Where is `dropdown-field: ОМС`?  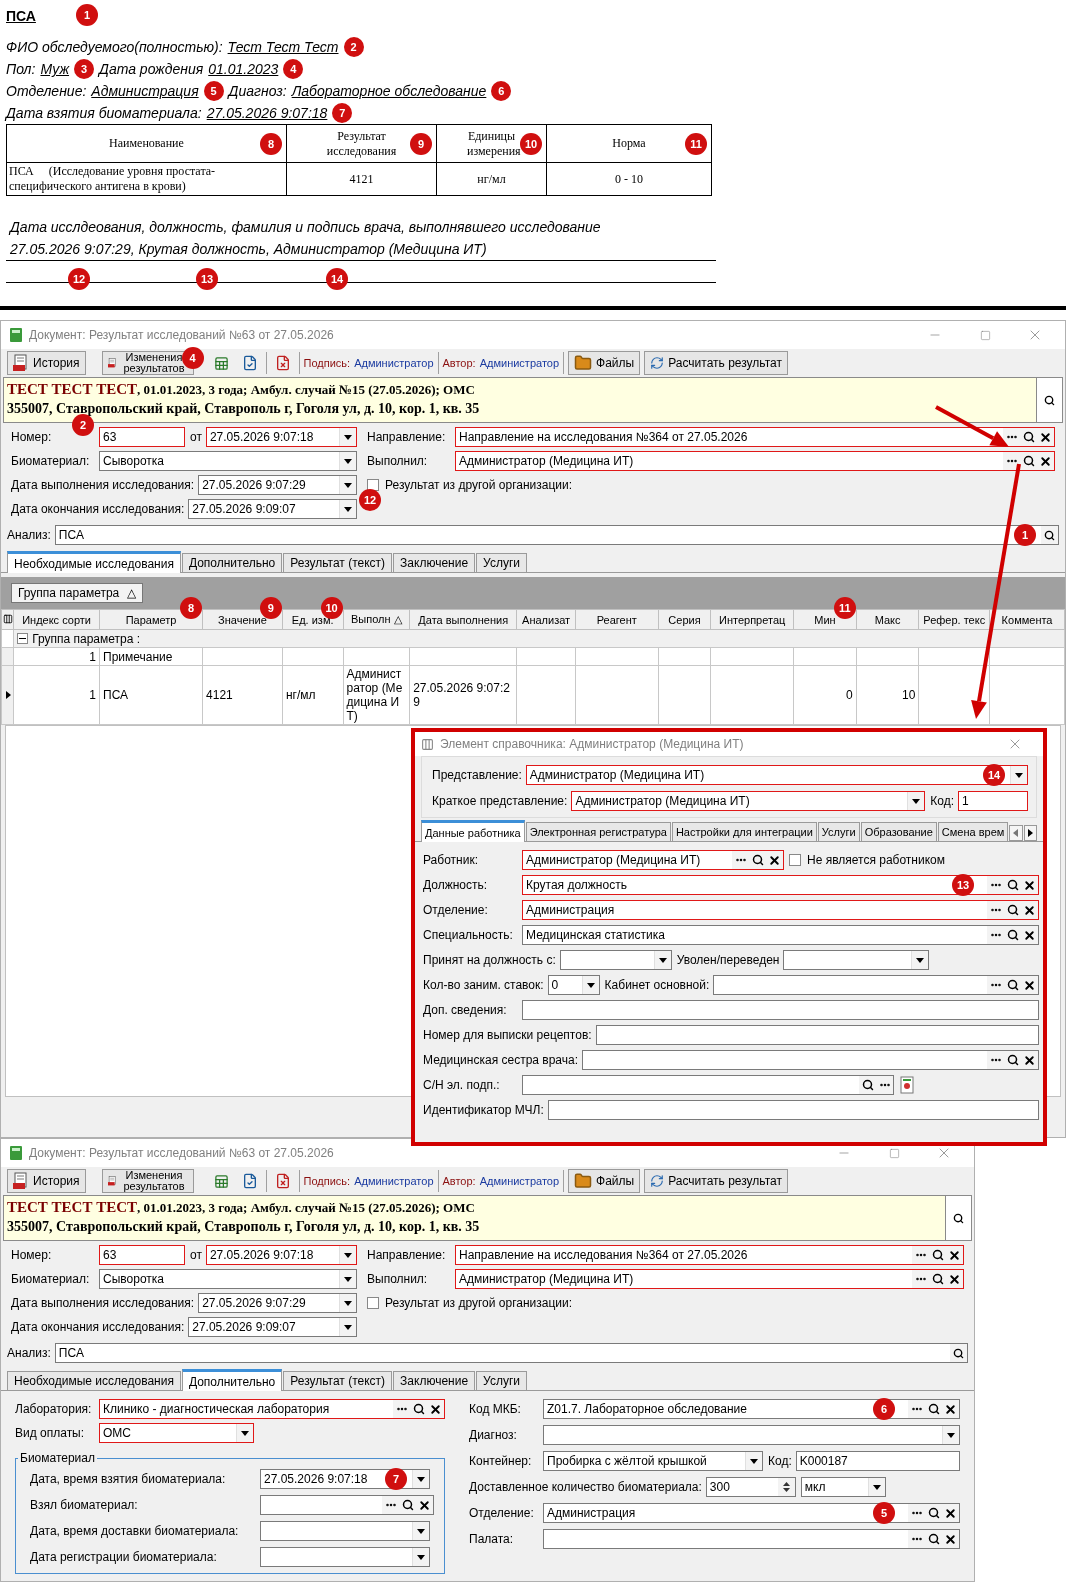
dropdown-field: ОМС is located at coordinates (176, 1433).